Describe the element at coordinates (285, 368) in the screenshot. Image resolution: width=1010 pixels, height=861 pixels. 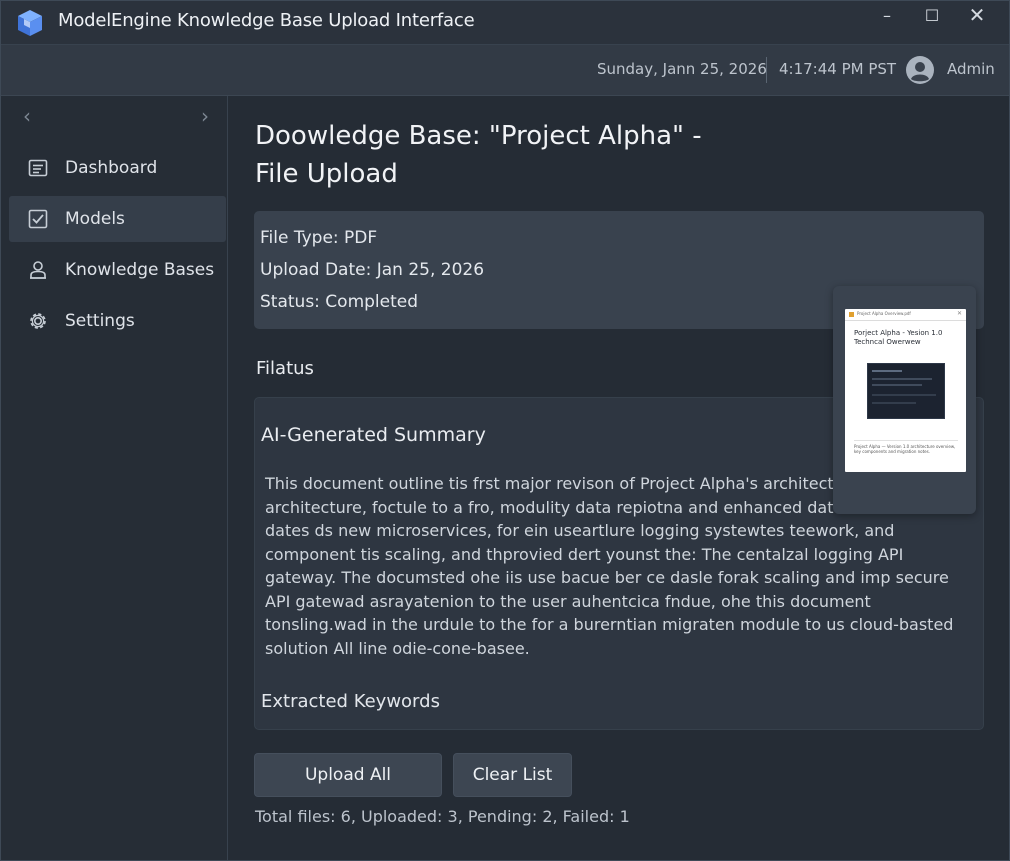
I see `section-label: Filatus` at that location.